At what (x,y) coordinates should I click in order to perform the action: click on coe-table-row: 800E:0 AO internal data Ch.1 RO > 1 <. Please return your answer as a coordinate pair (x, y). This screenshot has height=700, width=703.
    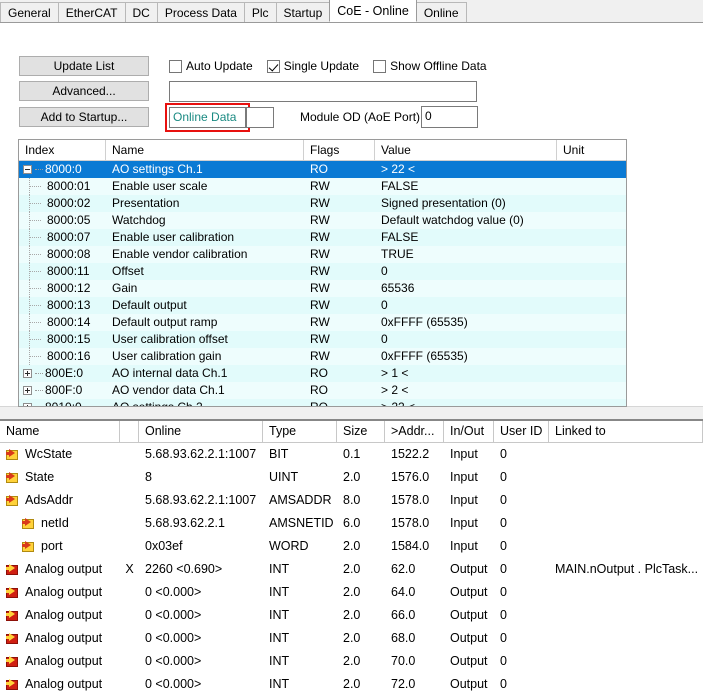
    Looking at the image, I should click on (322, 373).